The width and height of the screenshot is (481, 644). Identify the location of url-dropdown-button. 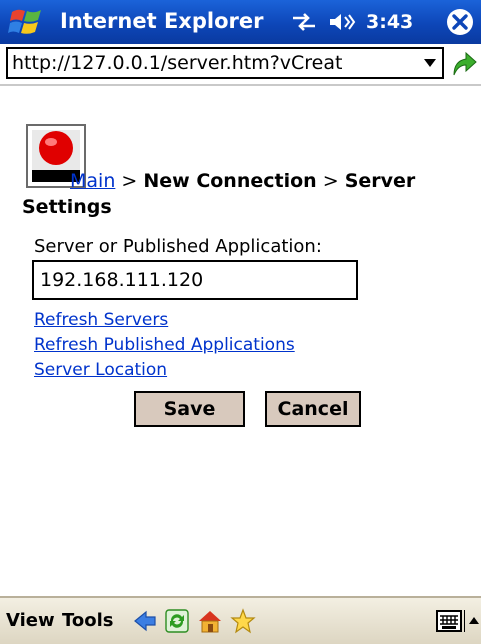
(430, 63).